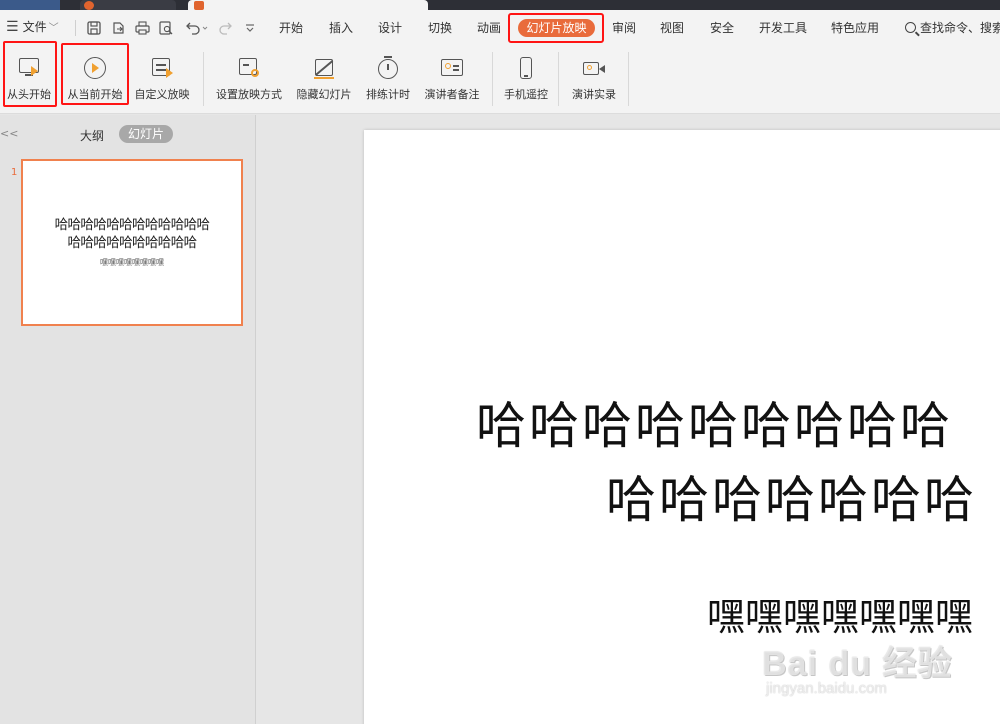 The image size is (1000, 724). I want to click on window-tab-presentation, so click(308, 5).